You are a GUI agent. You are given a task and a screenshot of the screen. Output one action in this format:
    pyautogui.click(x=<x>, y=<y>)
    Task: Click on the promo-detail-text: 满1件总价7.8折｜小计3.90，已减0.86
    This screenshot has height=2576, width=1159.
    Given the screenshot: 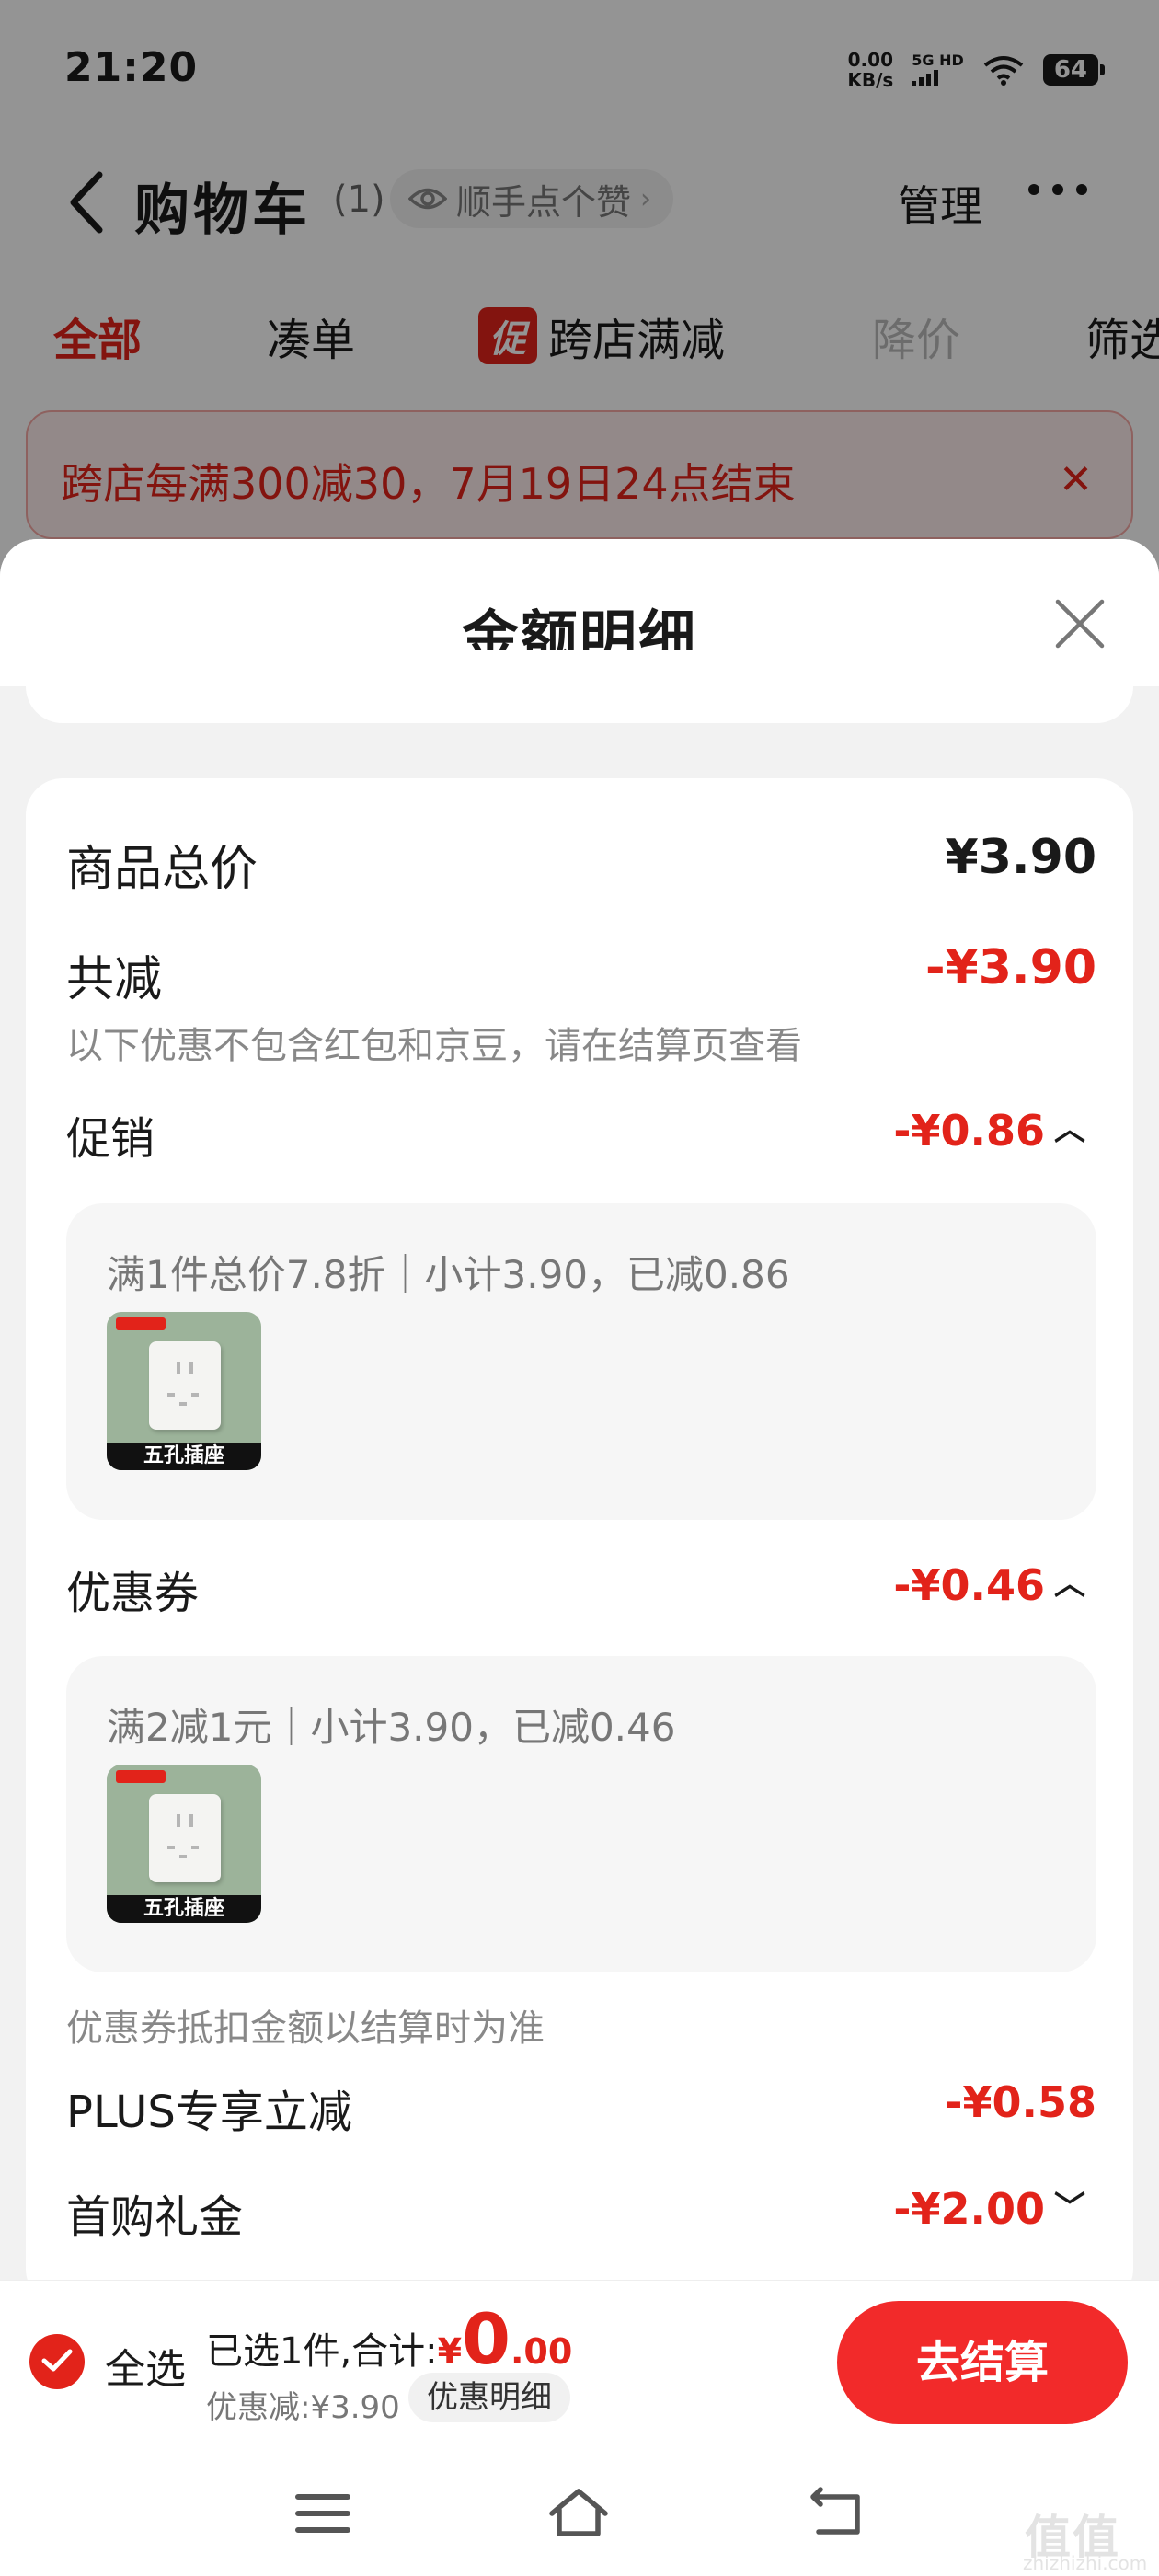 What is the action you would take?
    pyautogui.click(x=448, y=1274)
    